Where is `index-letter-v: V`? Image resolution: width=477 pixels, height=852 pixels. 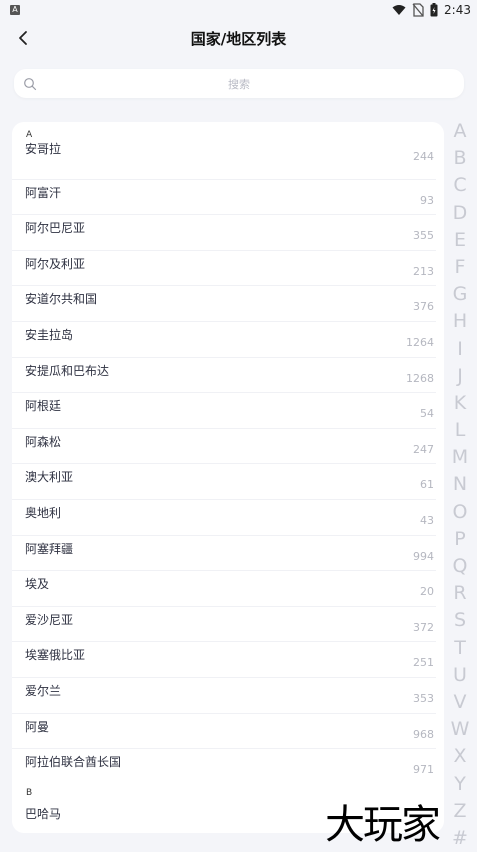 index-letter-v: V is located at coordinates (460, 702).